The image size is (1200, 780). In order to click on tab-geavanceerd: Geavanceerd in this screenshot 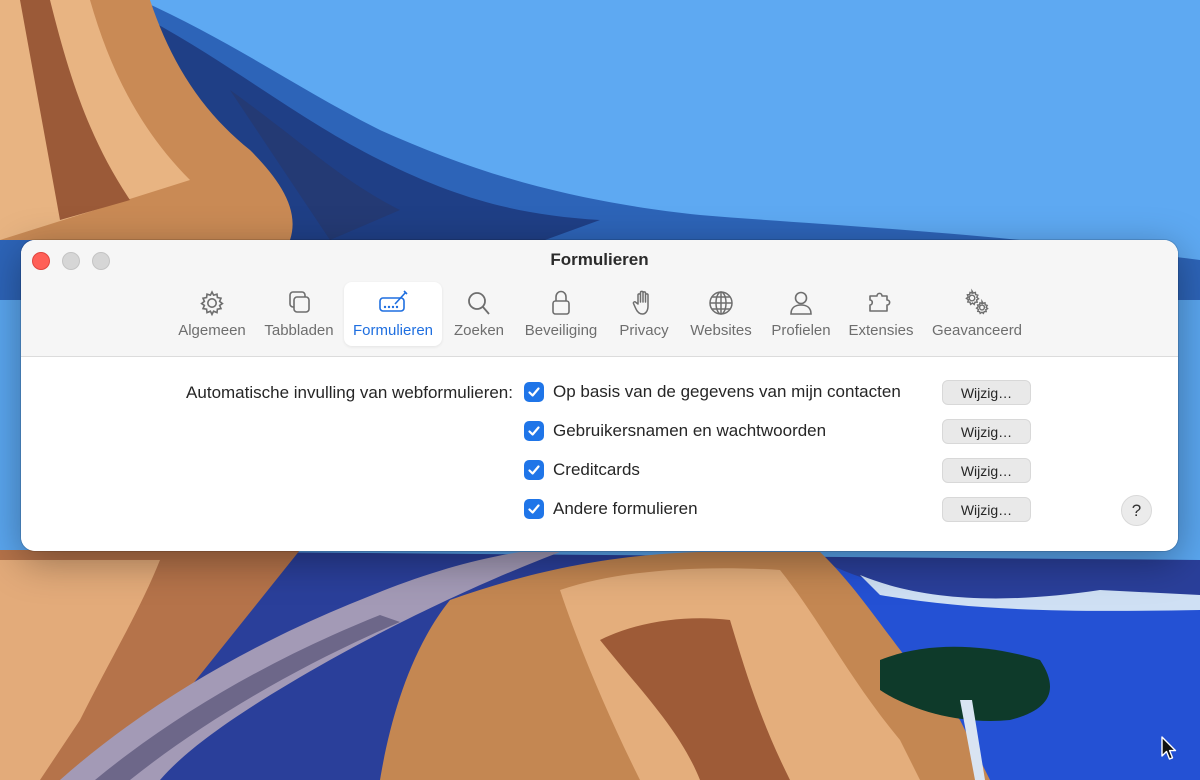, I will do `click(977, 314)`.